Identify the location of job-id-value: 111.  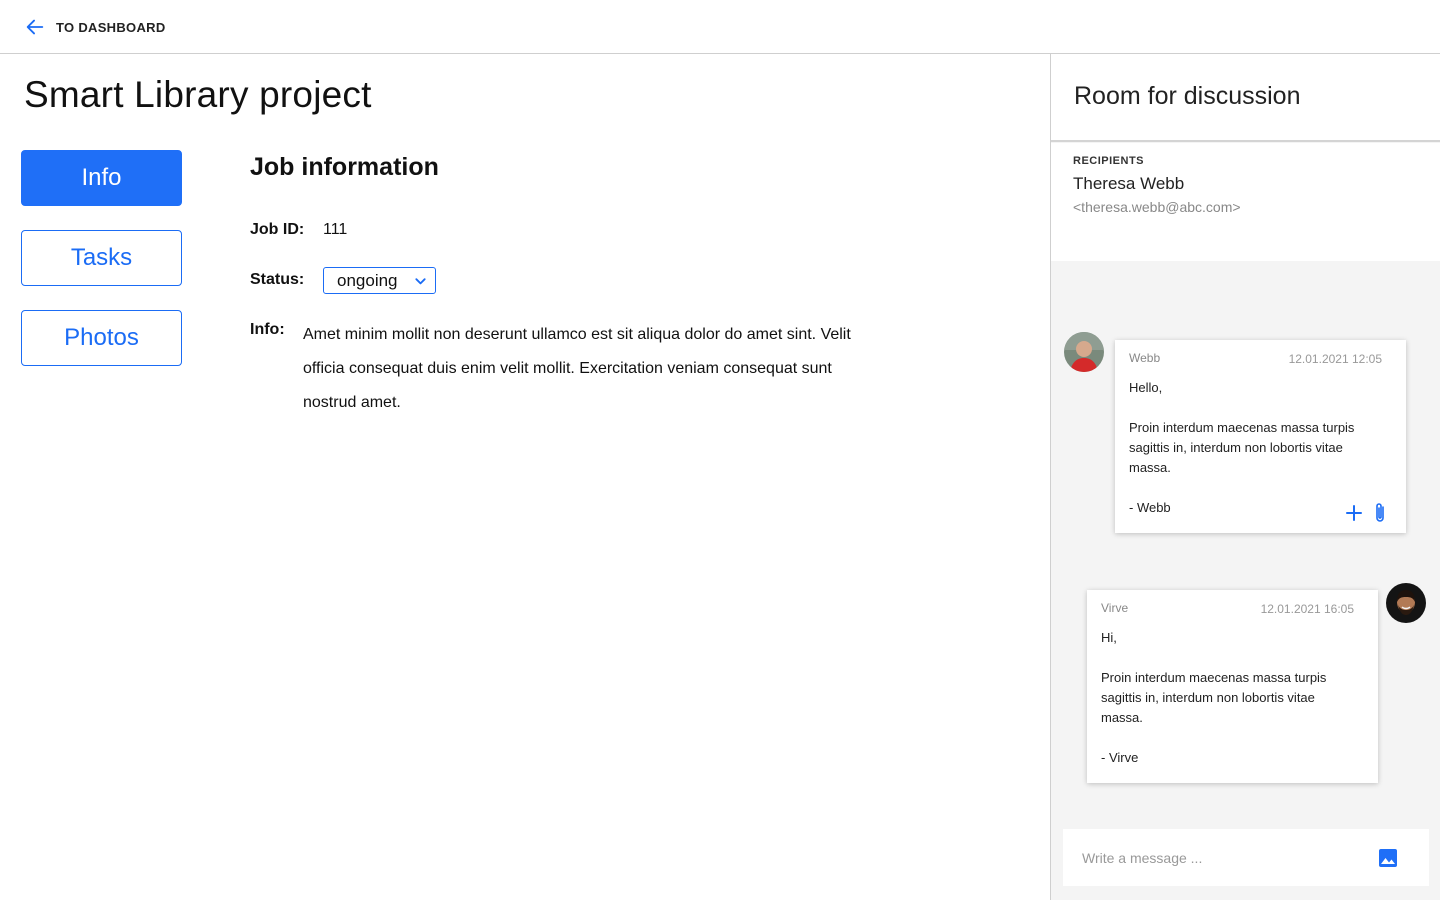
(335, 229).